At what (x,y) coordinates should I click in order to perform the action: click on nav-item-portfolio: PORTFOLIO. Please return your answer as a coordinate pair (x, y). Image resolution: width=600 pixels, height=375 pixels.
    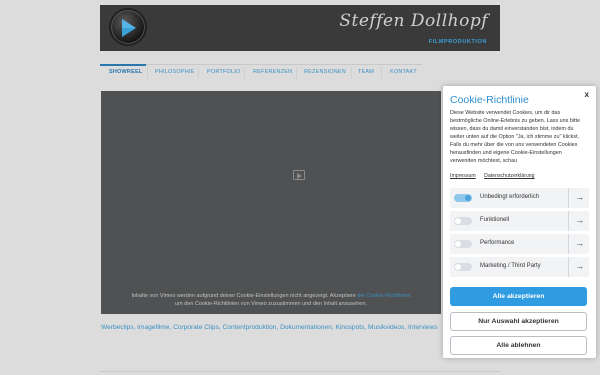
    Looking at the image, I should click on (223, 72).